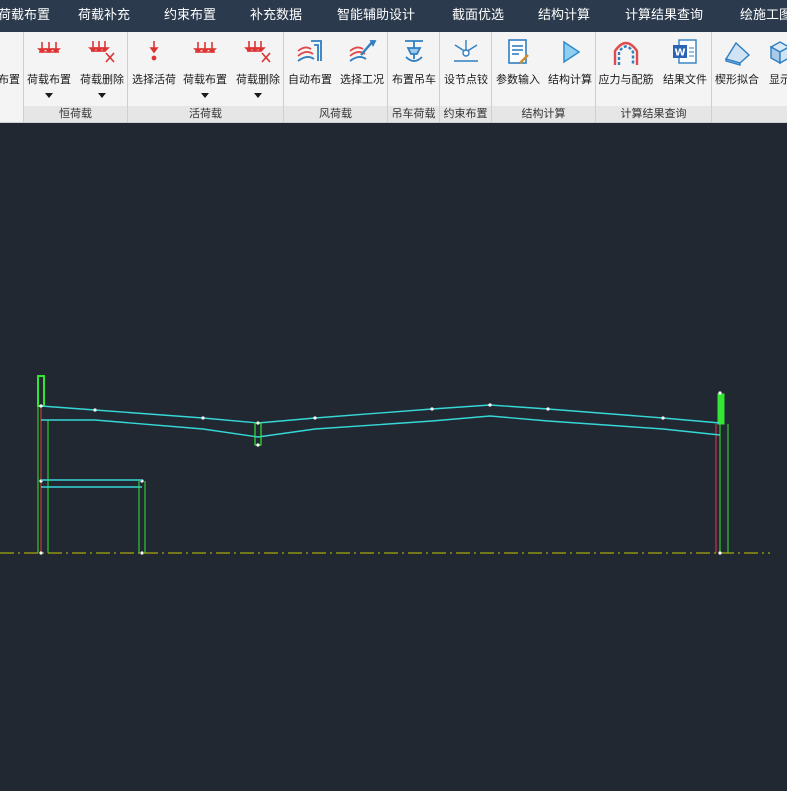  Describe the element at coordinates (102, 71) in the screenshot. I see `tool-dead-load-delete: 荷载删除` at that location.